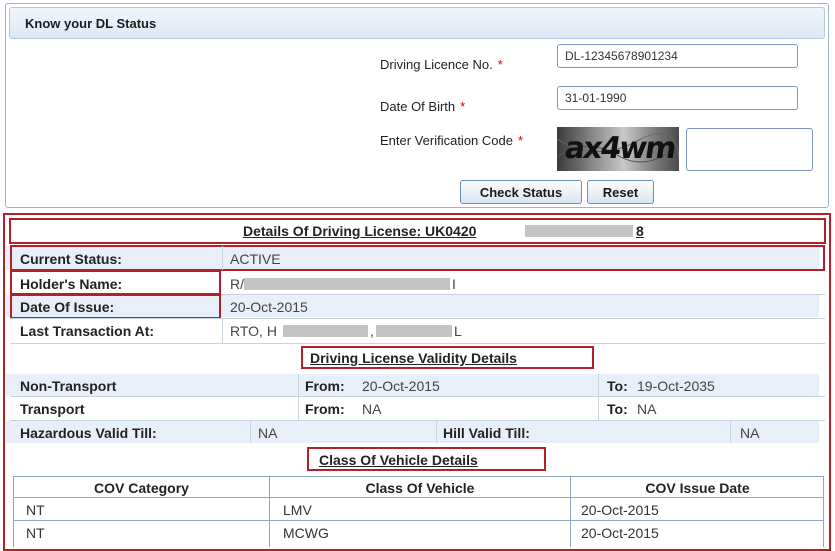  What do you see at coordinates (441, 64) in the screenshot?
I see `dl-number-label: Driving Licence No. *` at bounding box center [441, 64].